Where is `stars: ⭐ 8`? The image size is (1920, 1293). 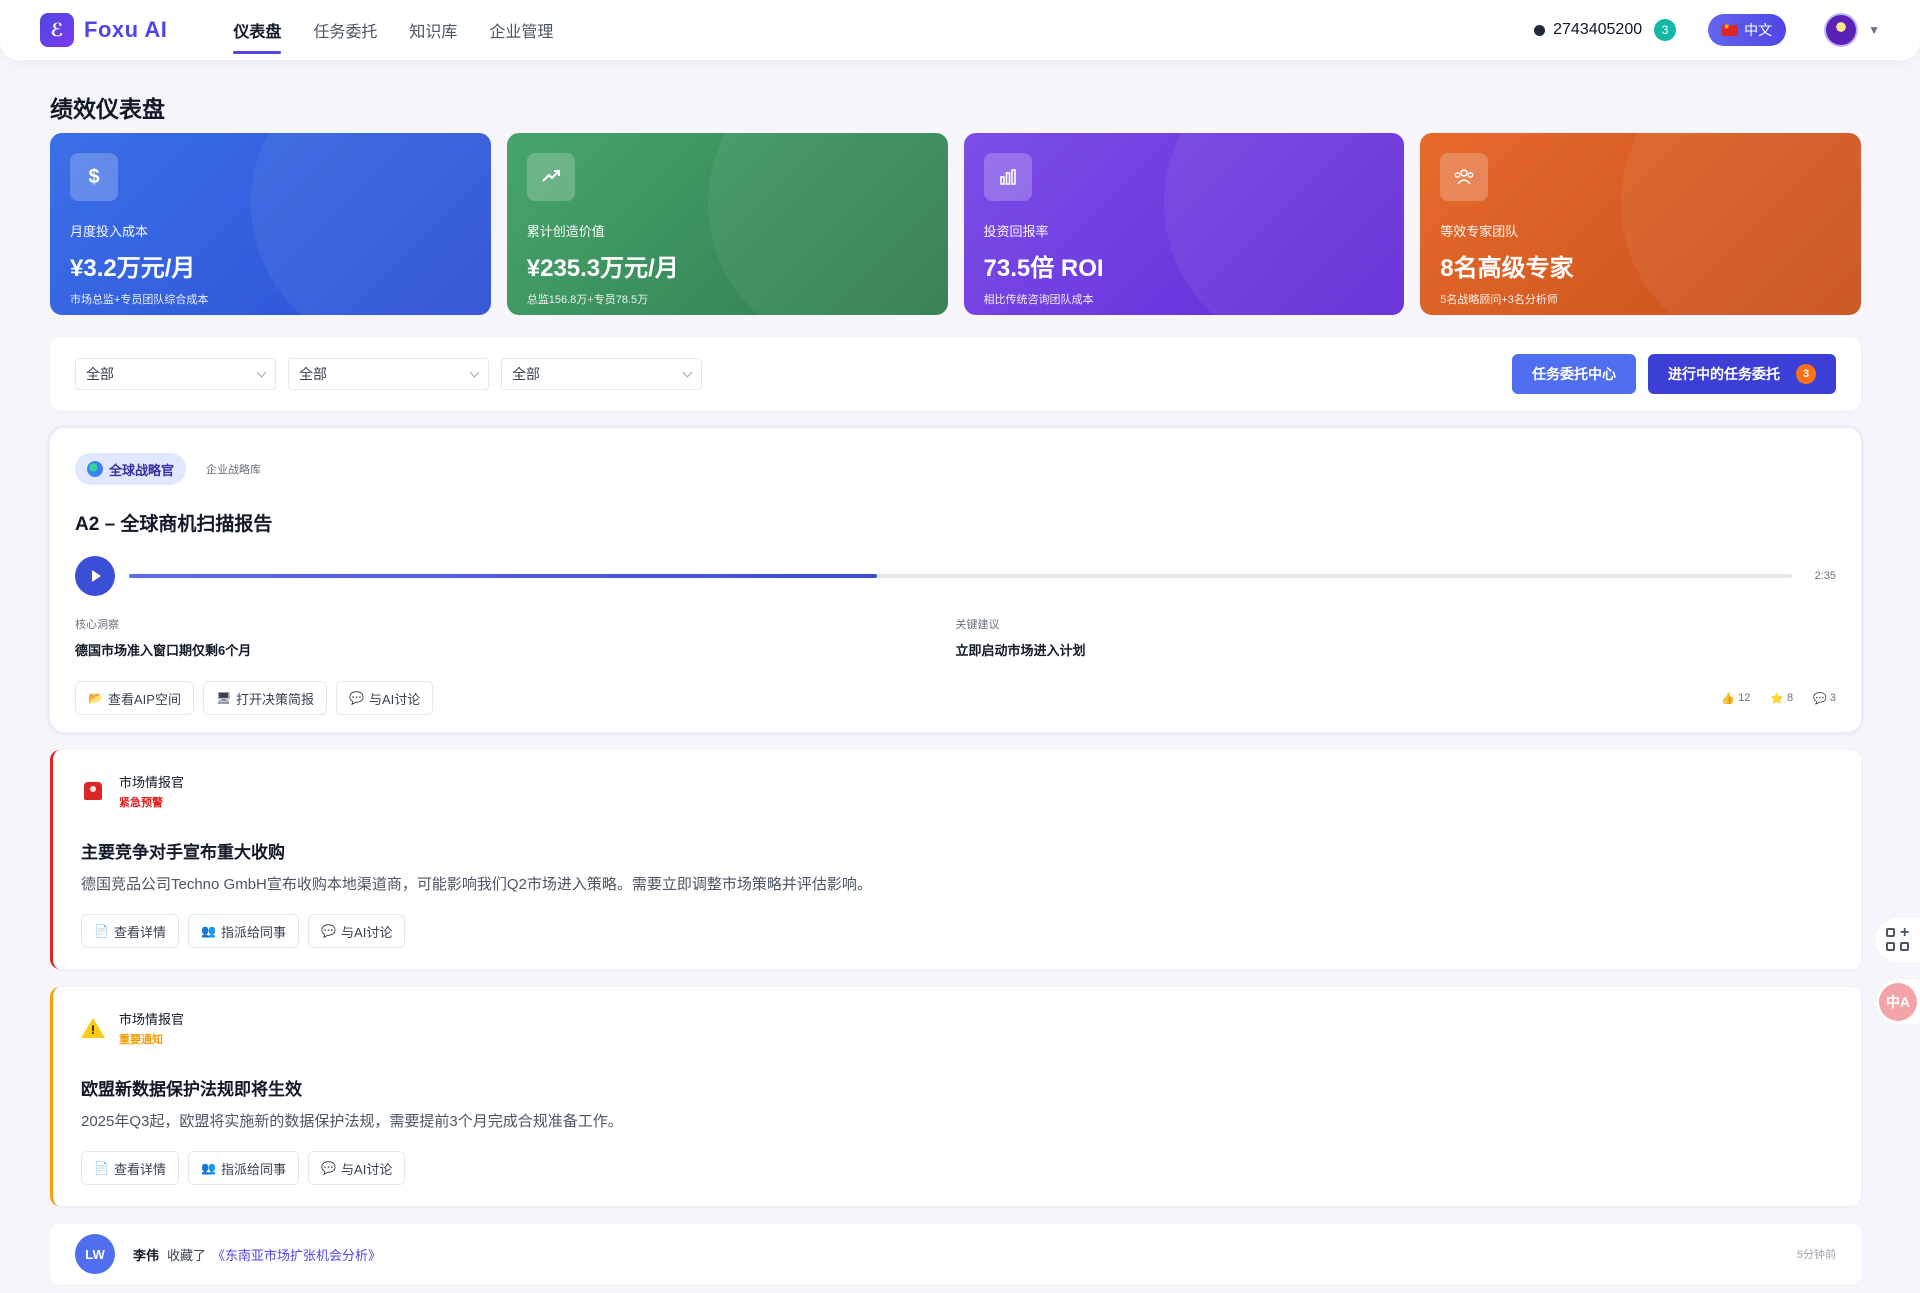
stars: ⭐ 8 is located at coordinates (1781, 698).